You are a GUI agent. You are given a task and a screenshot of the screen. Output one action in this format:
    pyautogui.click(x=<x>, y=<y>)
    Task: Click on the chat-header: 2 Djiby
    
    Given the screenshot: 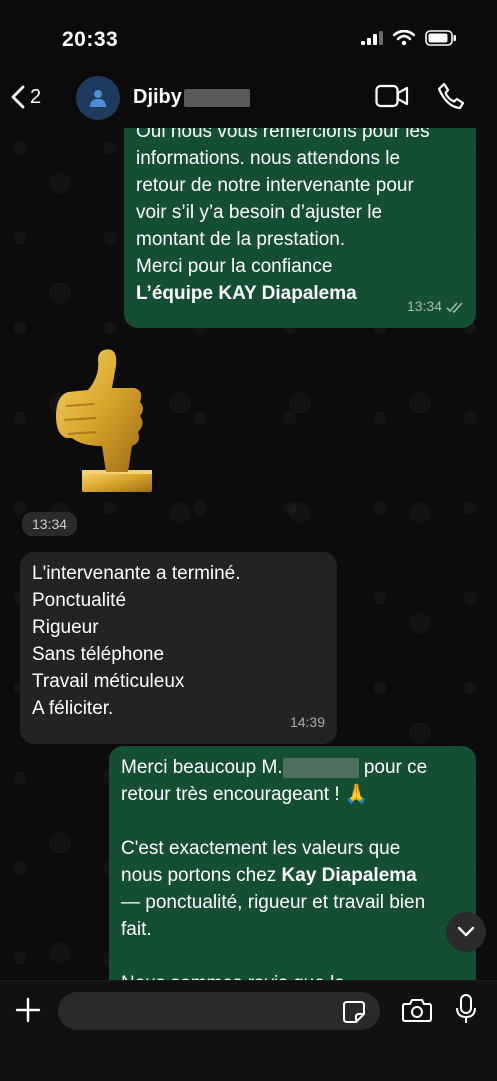 What is the action you would take?
    pyautogui.click(x=248, y=99)
    